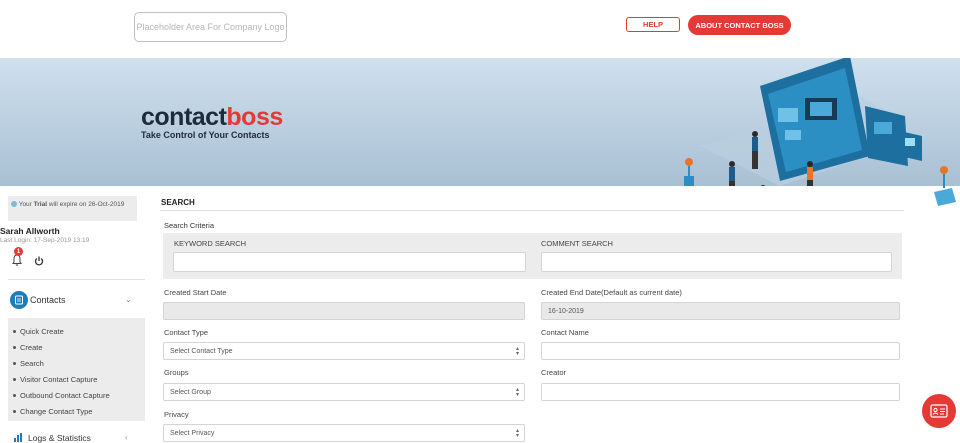 The height and width of the screenshot is (443, 960). I want to click on company-logo-placeholder: Placeholder Area For Company Logo, so click(210, 27).